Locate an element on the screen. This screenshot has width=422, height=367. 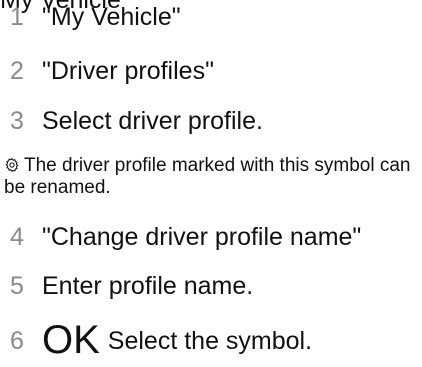
step-1: 1 "My Vehicle" is located at coordinates (95, 17).